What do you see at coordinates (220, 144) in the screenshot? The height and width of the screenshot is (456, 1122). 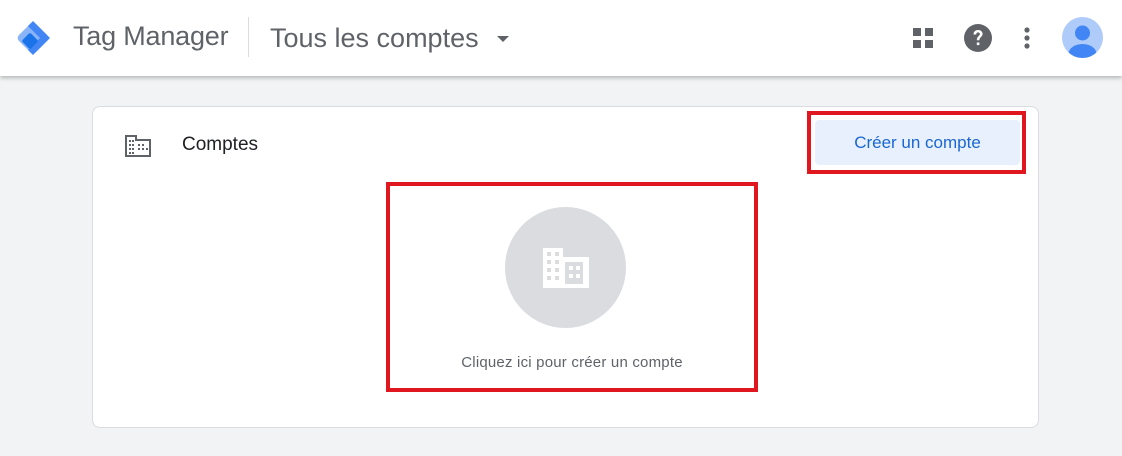 I see `card-title: Comptes` at bounding box center [220, 144].